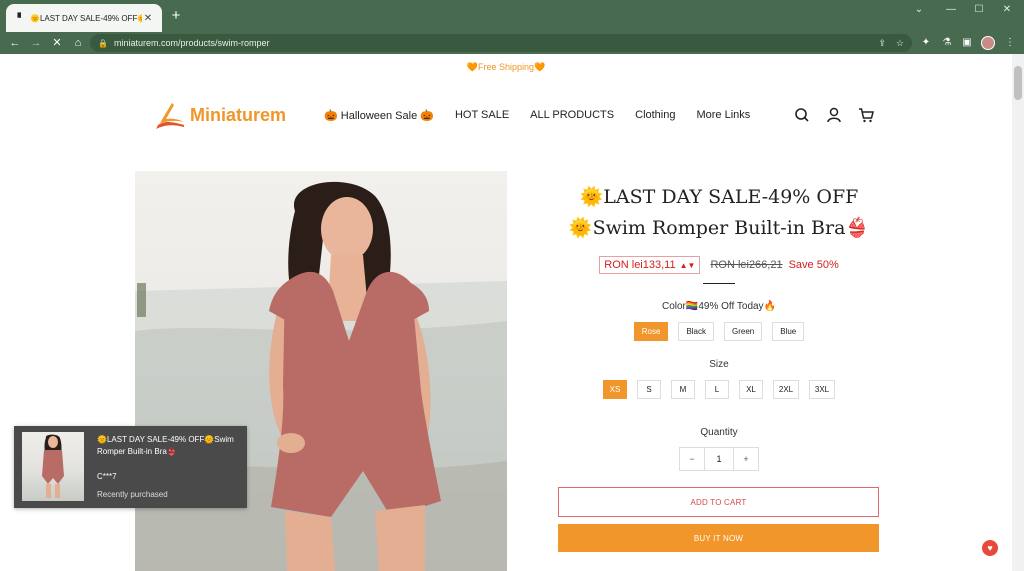 The image size is (1024, 571). What do you see at coordinates (15, 43) in the screenshot?
I see `back-arrow-icon: ←` at bounding box center [15, 43].